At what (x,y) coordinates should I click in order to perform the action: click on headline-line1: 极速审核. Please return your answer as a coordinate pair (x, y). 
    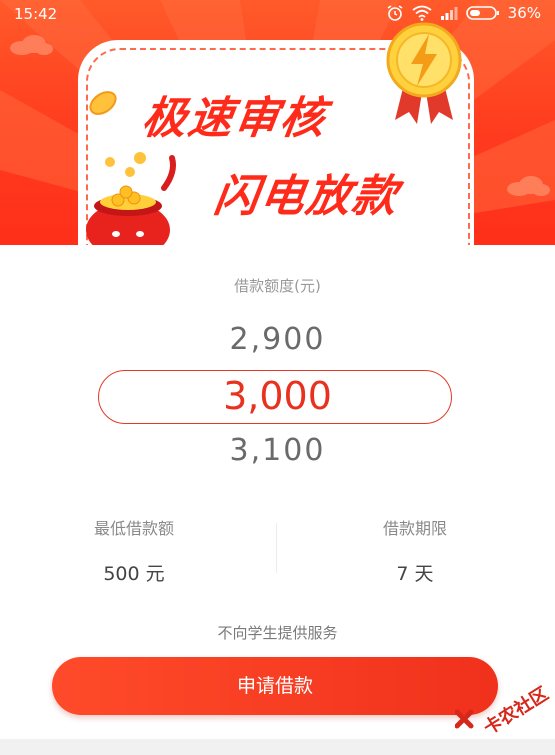
    Looking at the image, I should click on (234, 118).